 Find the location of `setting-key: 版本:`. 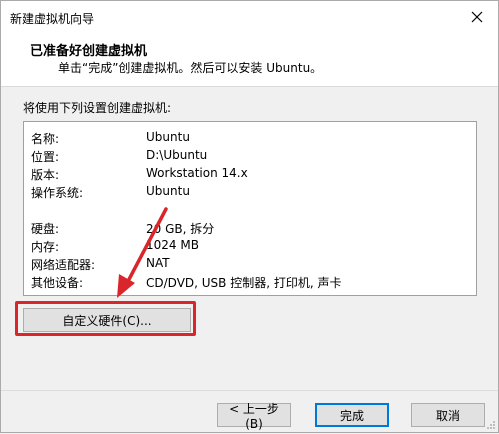

setting-key: 版本: is located at coordinates (45, 175).